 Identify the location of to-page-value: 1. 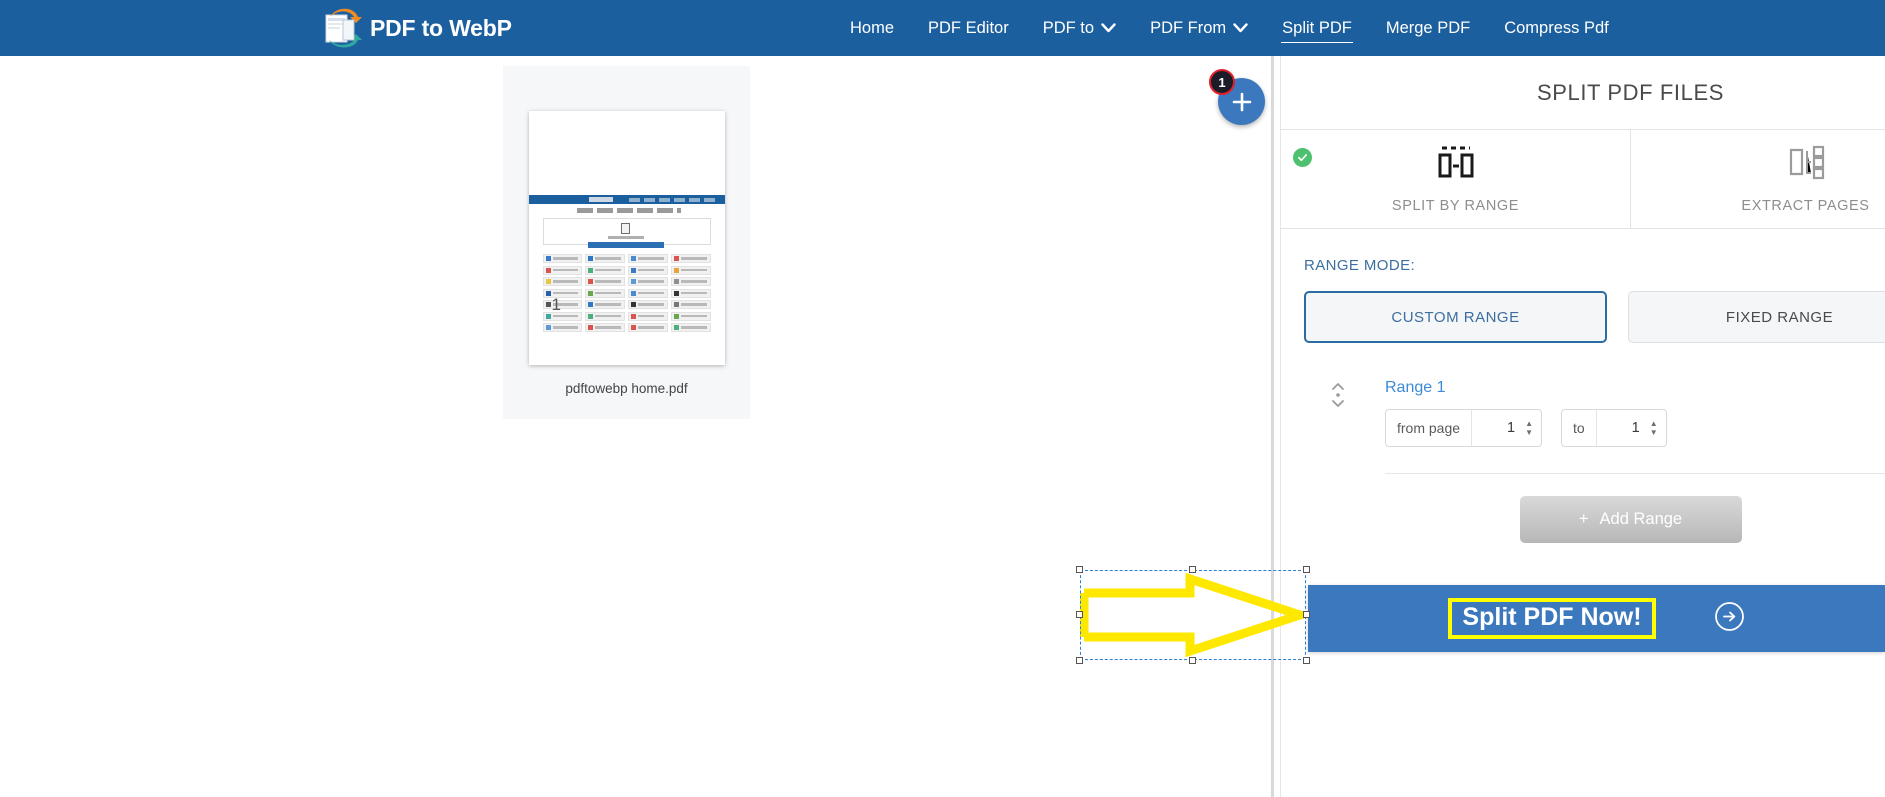
(1622, 428).